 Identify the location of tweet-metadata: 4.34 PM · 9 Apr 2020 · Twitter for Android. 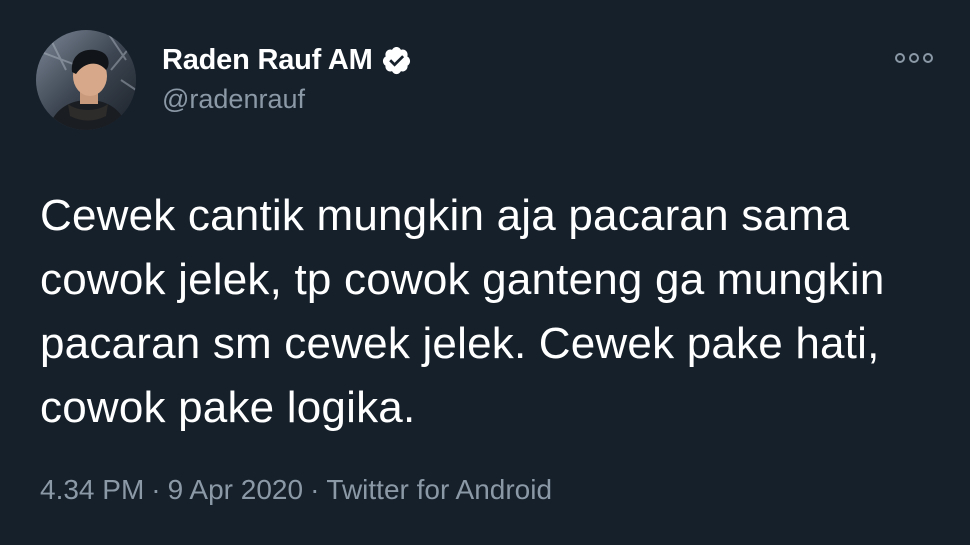
(296, 490).